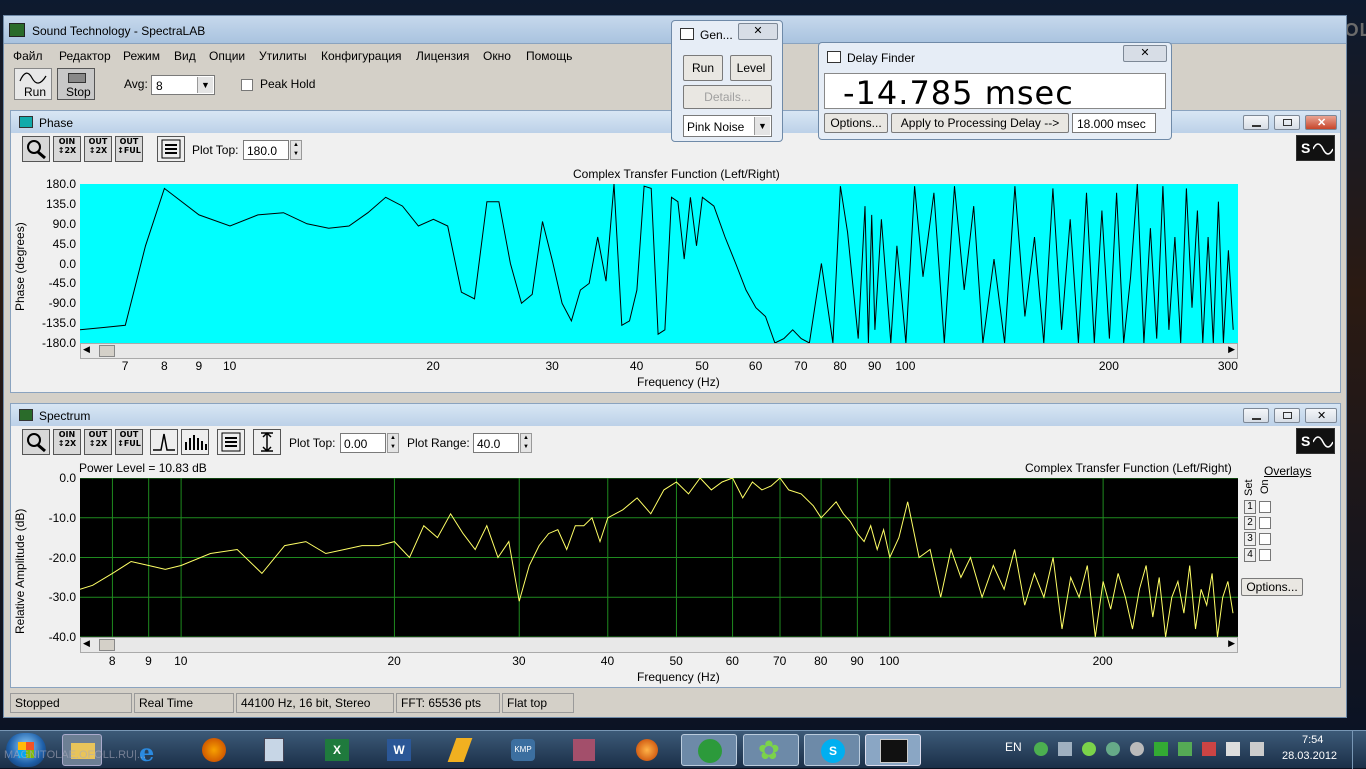  Describe the element at coordinates (1250, 539) in the screenshot. I see `overlay-set-3: 3` at that location.